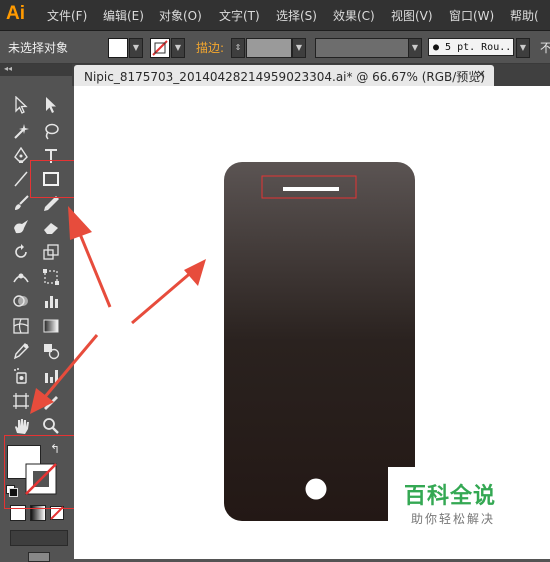 The width and height of the screenshot is (550, 562). Describe the element at coordinates (21, 326) in the screenshot. I see `mesh-tool-icon` at that location.